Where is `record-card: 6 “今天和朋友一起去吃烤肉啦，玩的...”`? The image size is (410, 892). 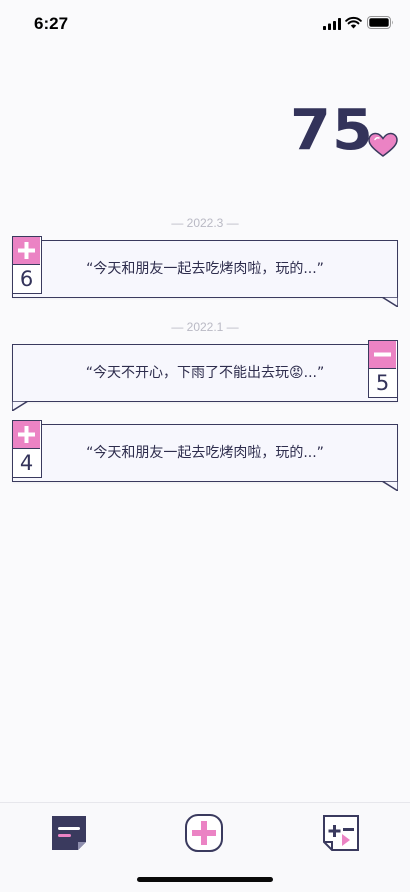
record-card: 6 “今天和朋友一起去吃烤肉啦，玩的...” is located at coordinates (205, 271).